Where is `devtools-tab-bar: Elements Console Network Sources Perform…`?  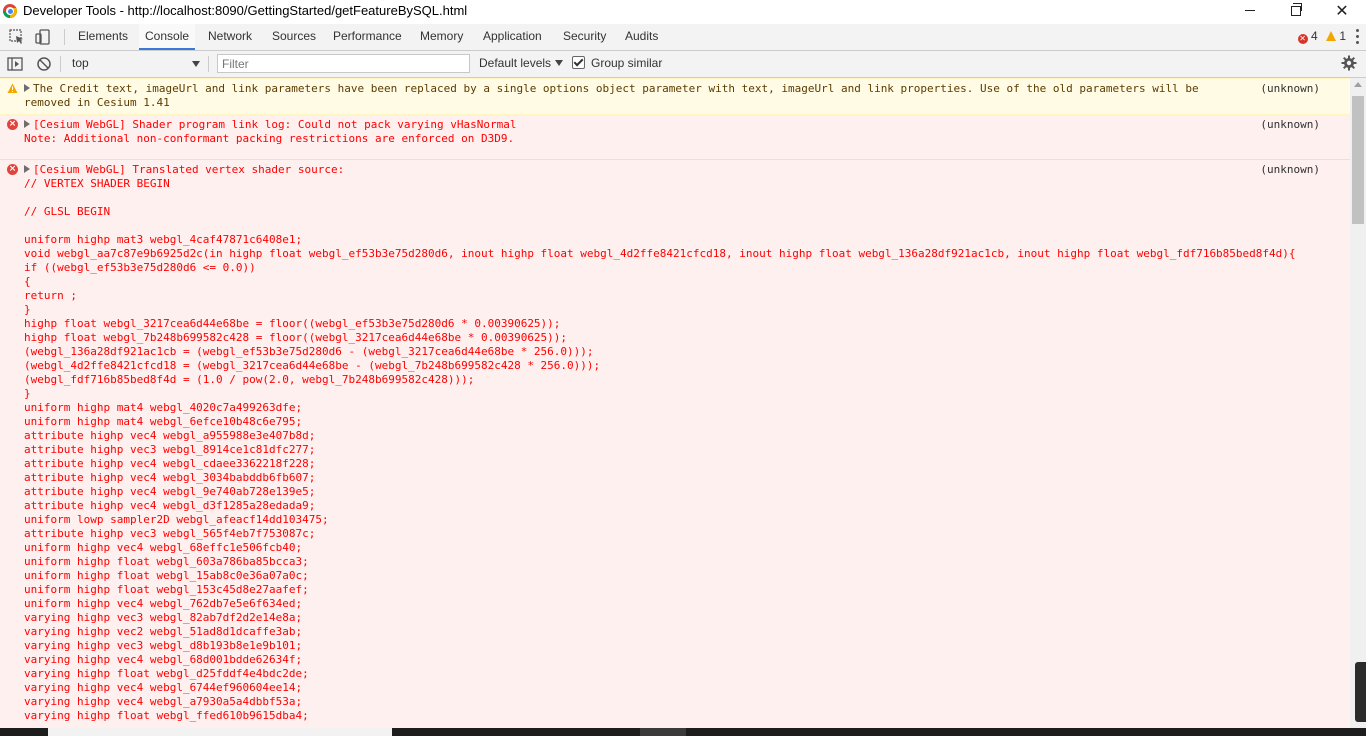 devtools-tab-bar: Elements Console Network Sources Perform… is located at coordinates (683, 37).